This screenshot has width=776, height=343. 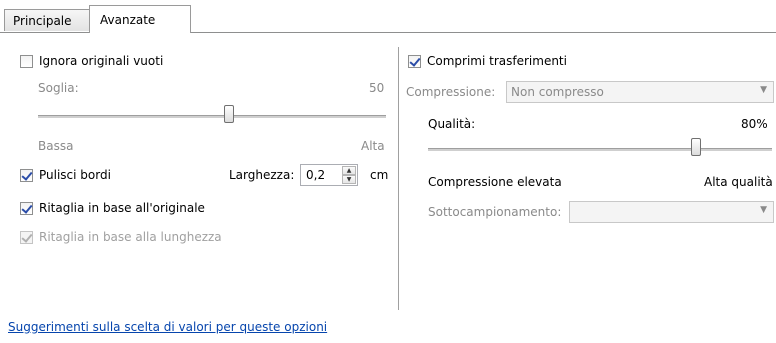 I want to click on tab-strip: Principale Avanzate, so click(x=388, y=16).